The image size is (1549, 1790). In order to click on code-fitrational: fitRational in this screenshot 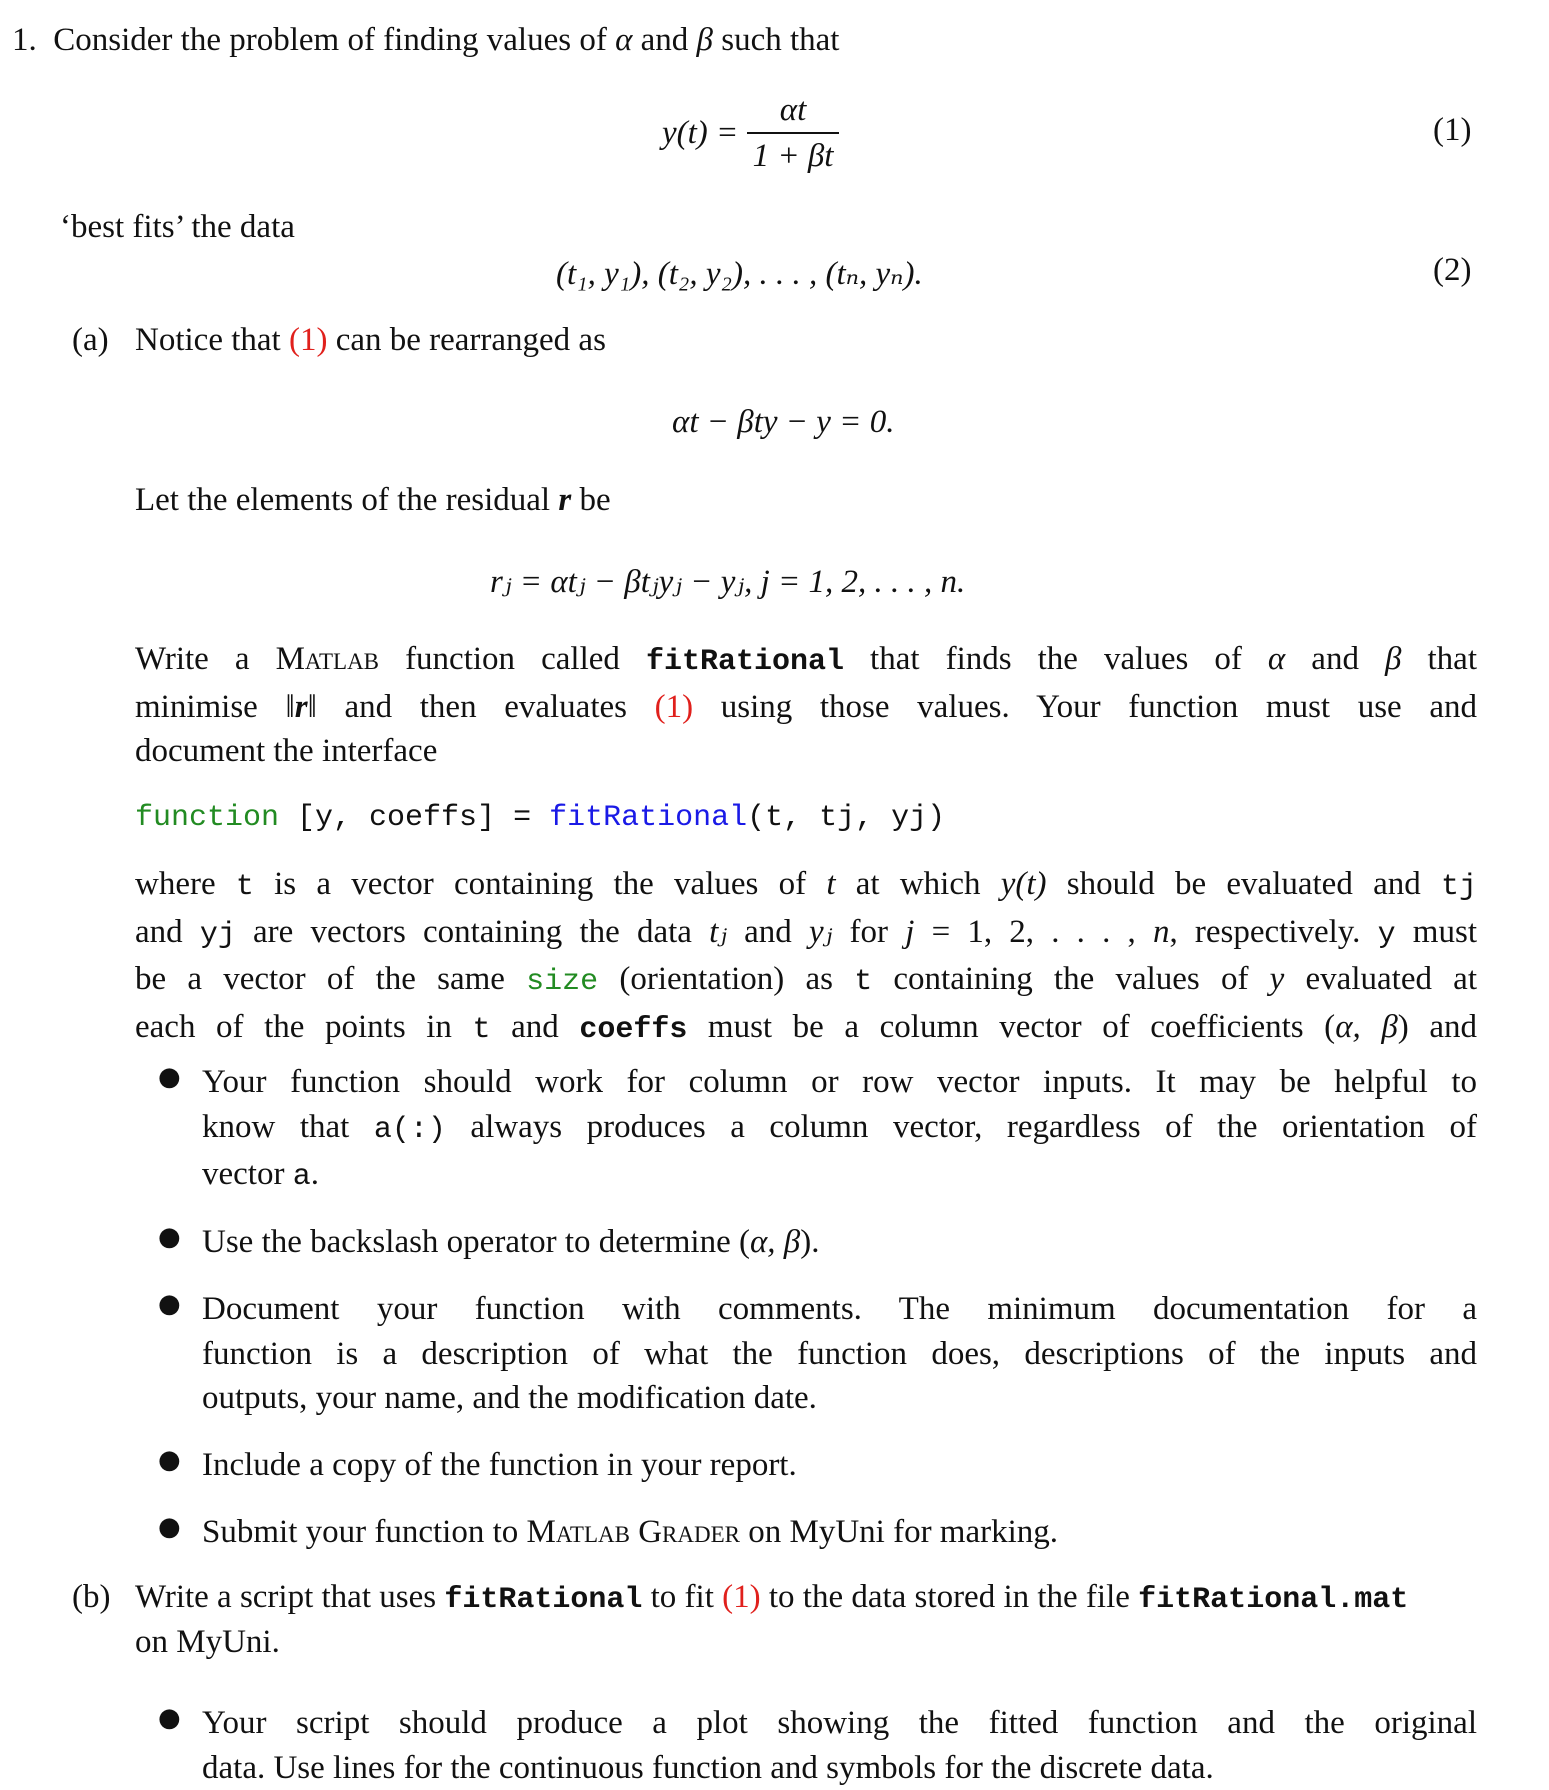, I will do `click(744, 662)`.